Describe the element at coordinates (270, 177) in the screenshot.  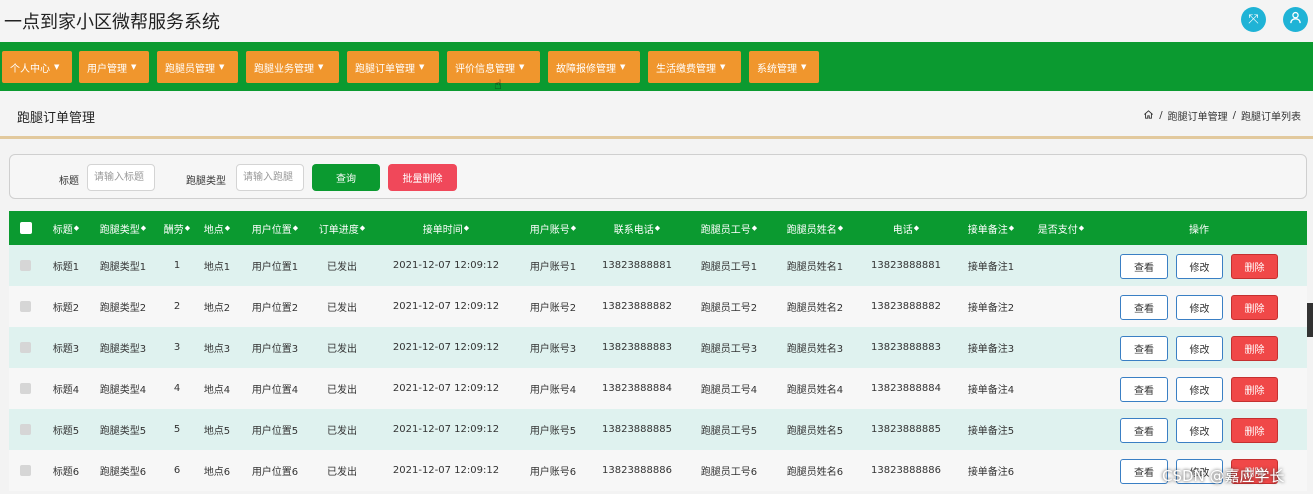
I see `errand-type-search-input` at that location.